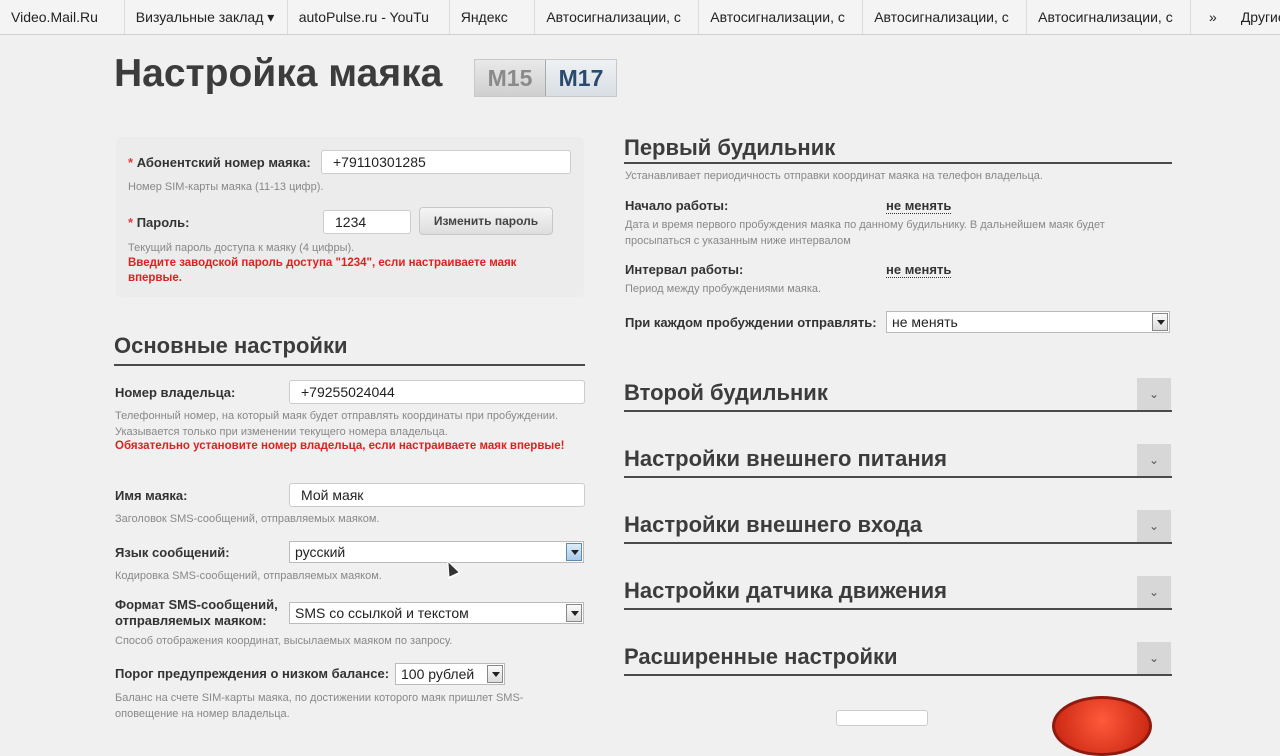 Image resolution: width=1280 pixels, height=756 pixels. I want to click on section-second-alarm-title: Второй будильник, so click(726, 393).